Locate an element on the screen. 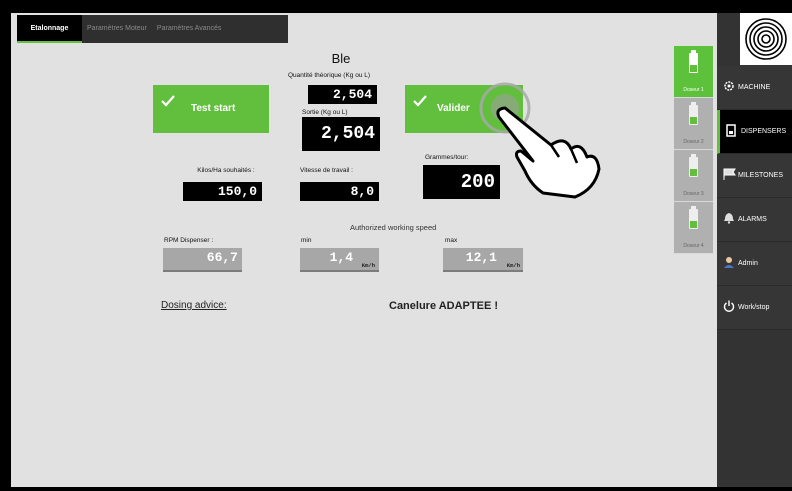 Image resolution: width=792 pixels, height=491 pixels. quantite-label: Quantité théorique (Kg ou L) is located at coordinates (329, 75).